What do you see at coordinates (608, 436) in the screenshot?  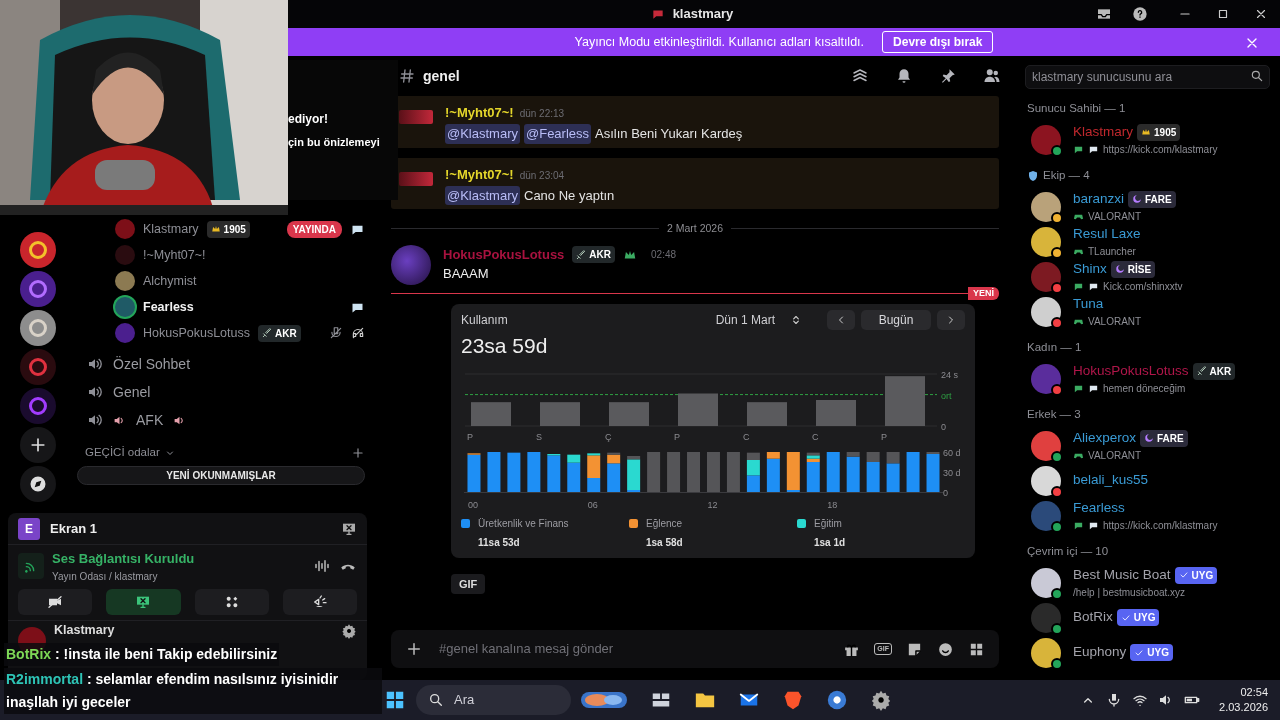 I see `axis-label: Ç` at bounding box center [608, 436].